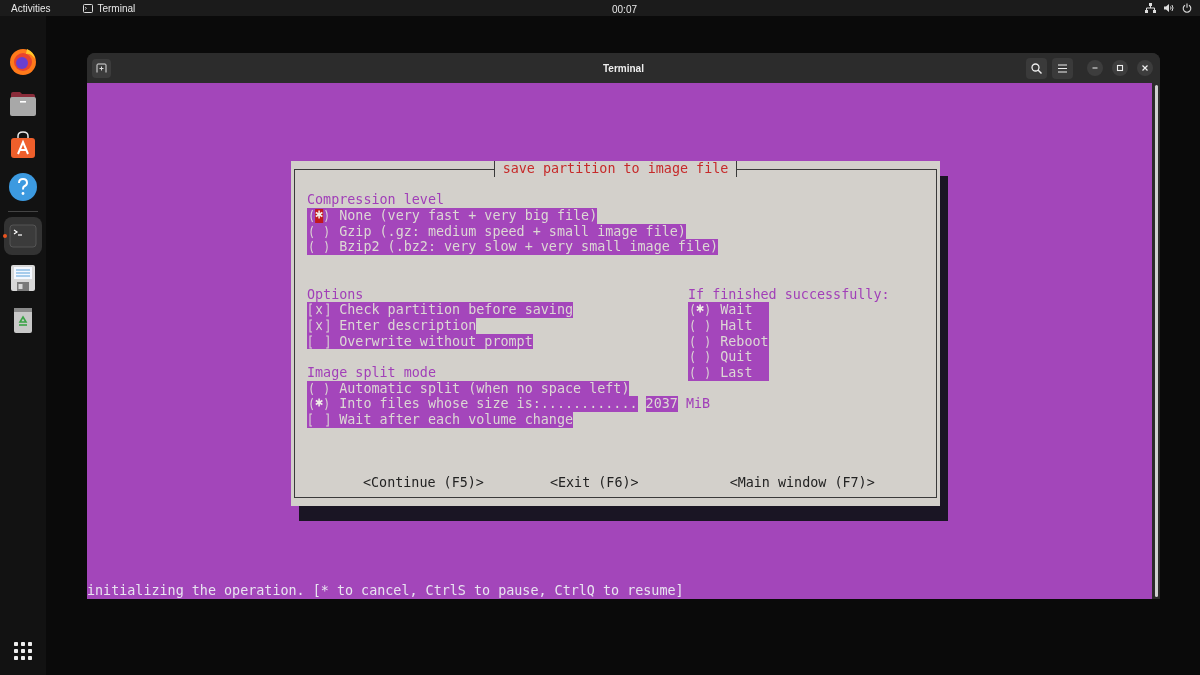 The width and height of the screenshot is (1200, 675). Describe the element at coordinates (698, 404) in the screenshot. I see `unit-label: MiB` at that location.